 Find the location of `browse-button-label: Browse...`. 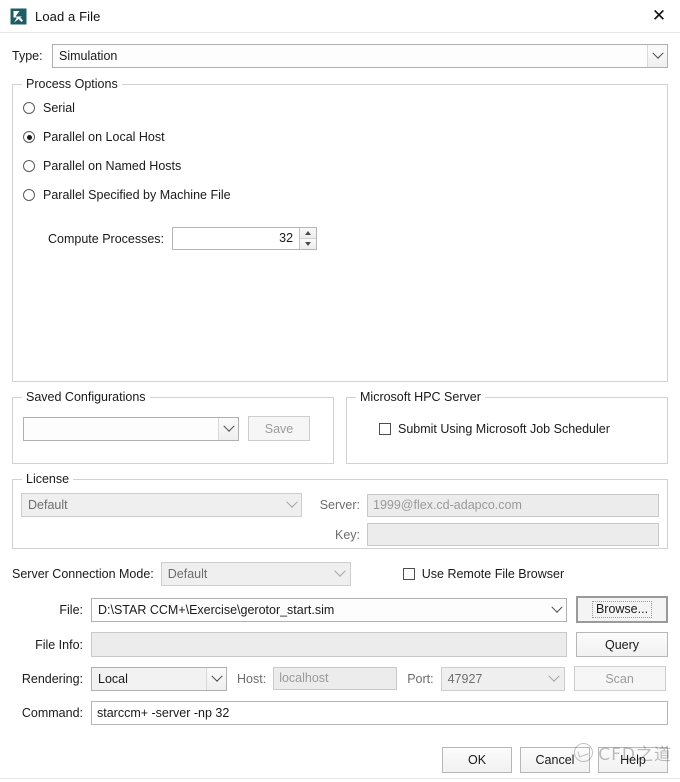

browse-button-label: Browse... is located at coordinates (622, 609).